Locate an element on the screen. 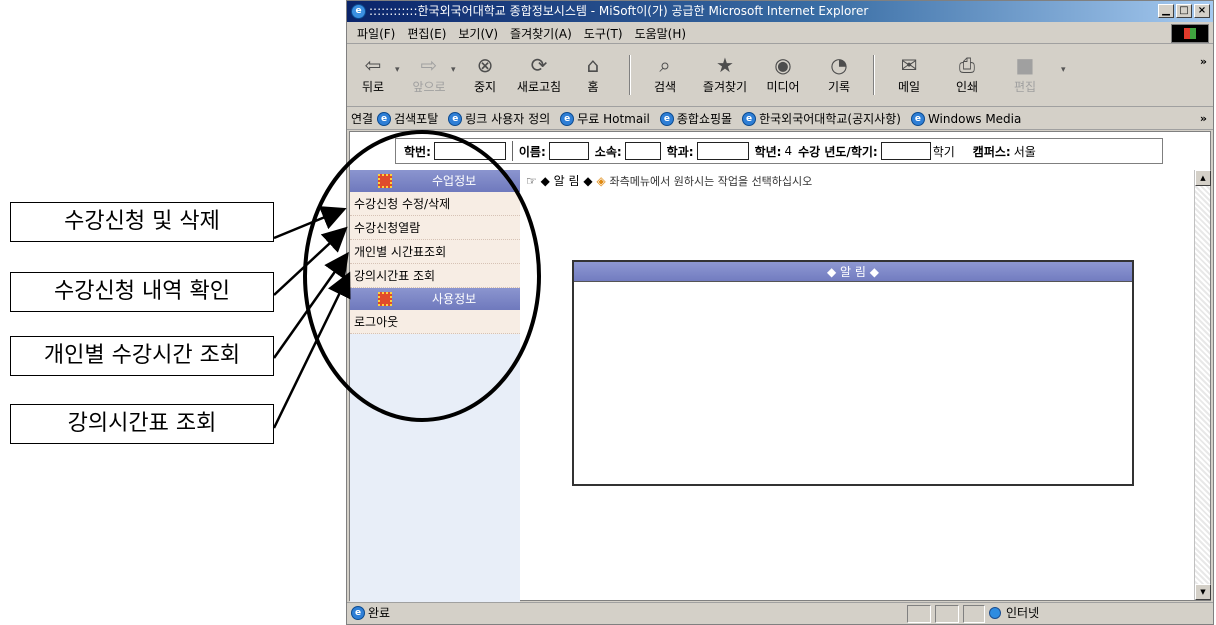 Image resolution: width=1216 pixels, height=625 pixels. section-header-user-info: 사용정보 is located at coordinates (435, 299).